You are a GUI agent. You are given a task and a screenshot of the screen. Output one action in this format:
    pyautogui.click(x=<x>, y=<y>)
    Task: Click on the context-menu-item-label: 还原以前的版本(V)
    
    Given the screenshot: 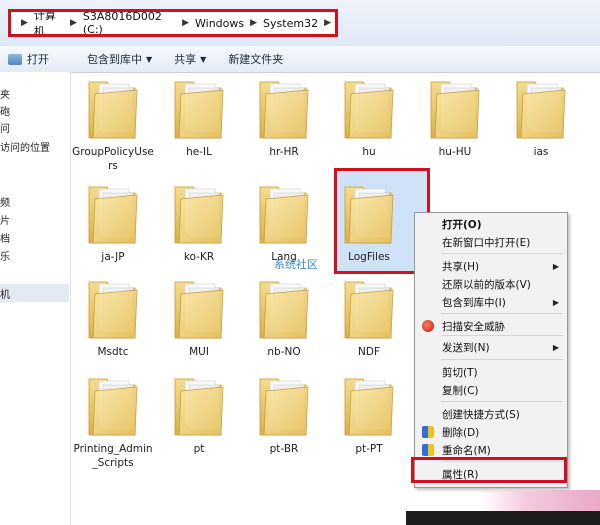 What is the action you would take?
    pyautogui.click(x=486, y=284)
    